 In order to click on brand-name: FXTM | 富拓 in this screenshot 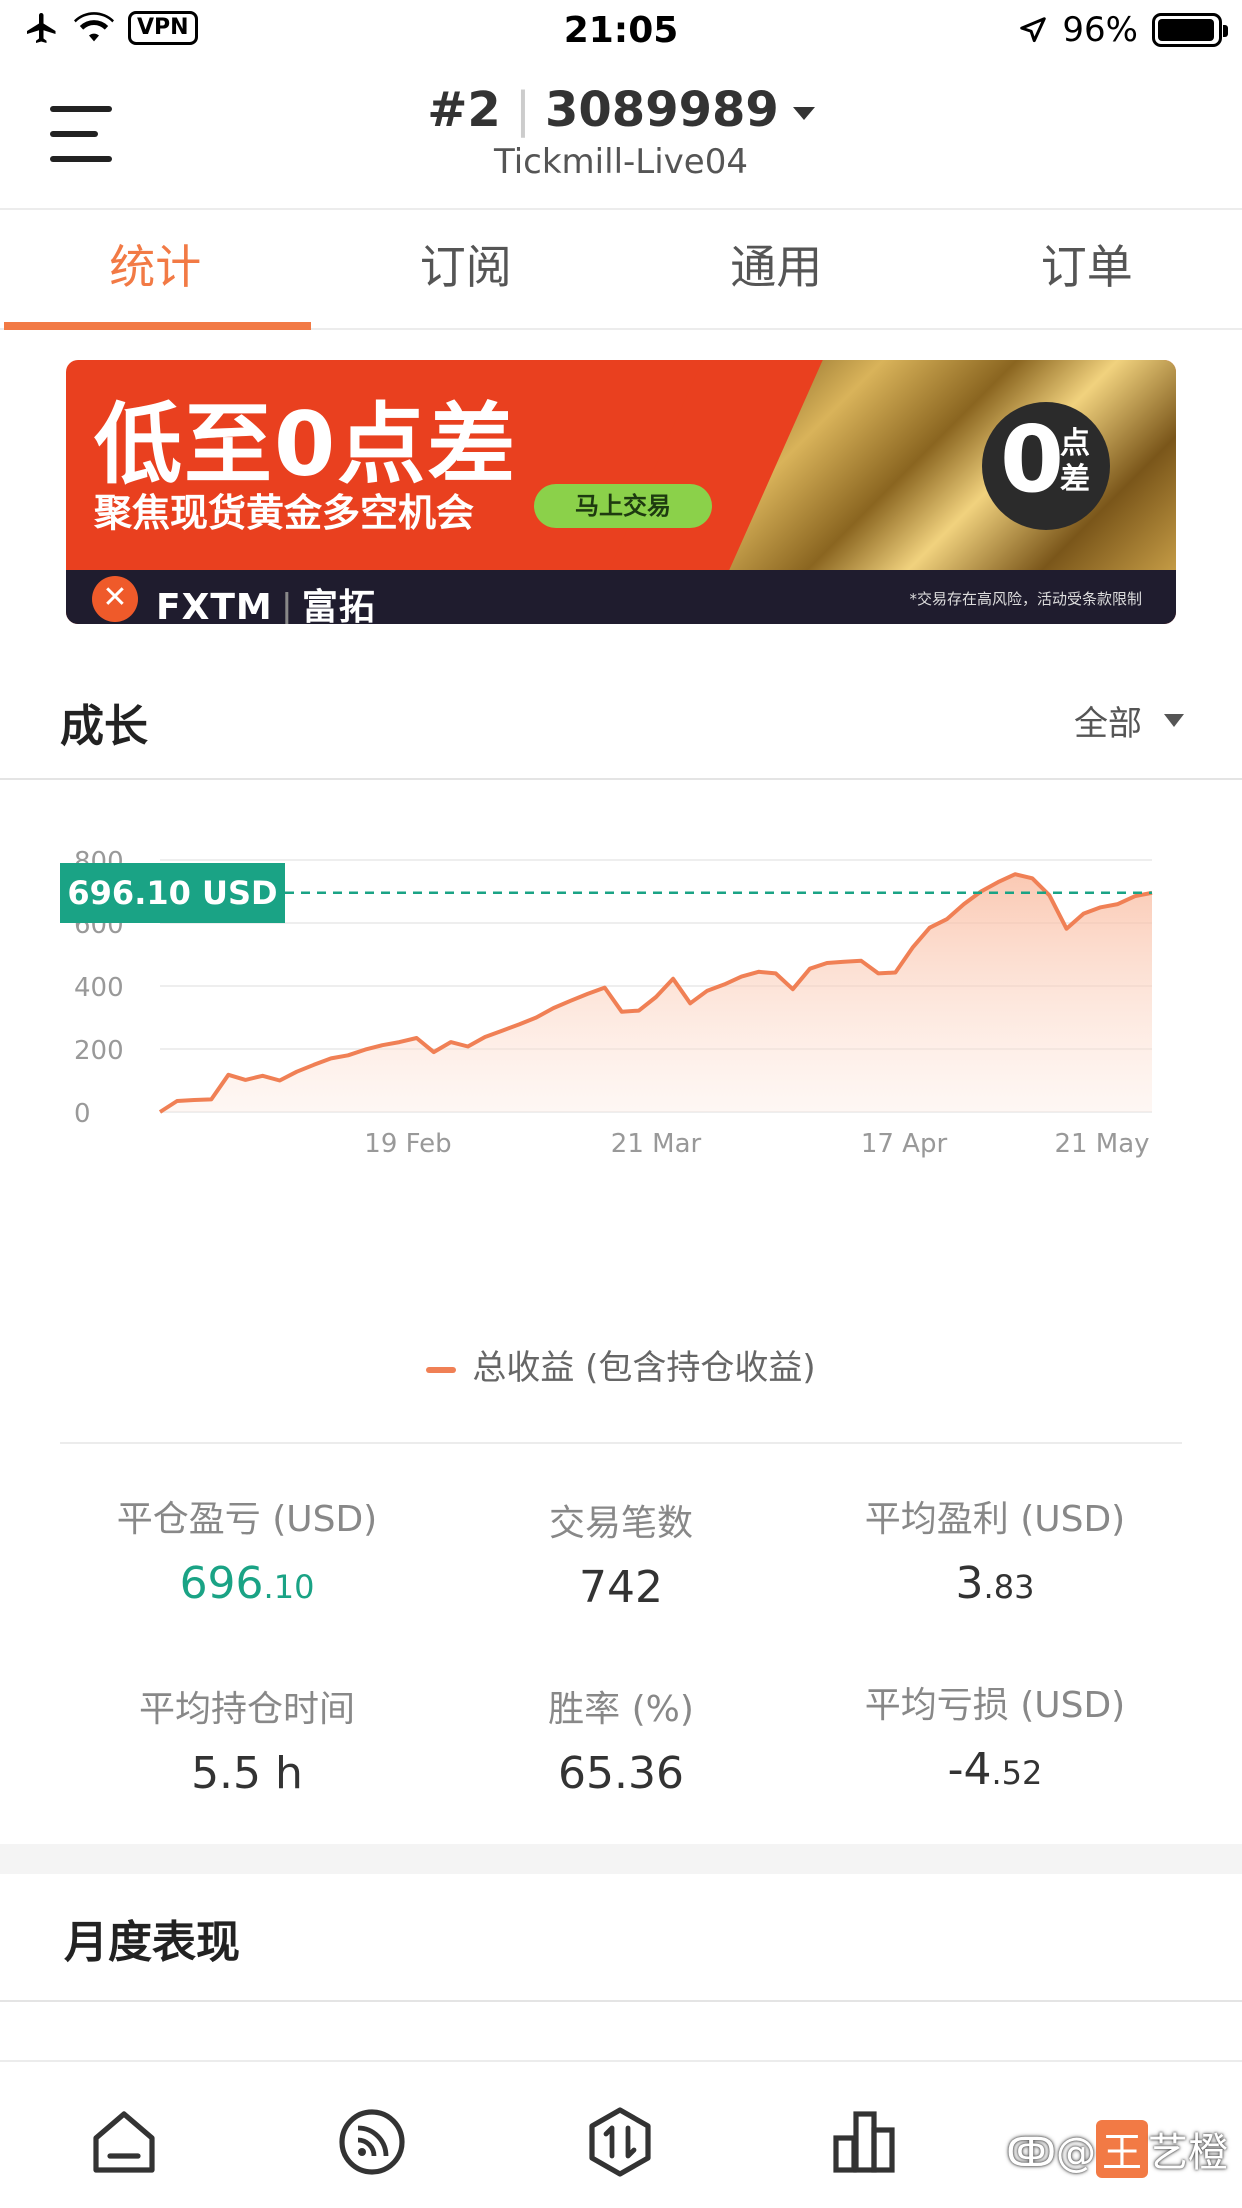, I will do `click(266, 601)`.